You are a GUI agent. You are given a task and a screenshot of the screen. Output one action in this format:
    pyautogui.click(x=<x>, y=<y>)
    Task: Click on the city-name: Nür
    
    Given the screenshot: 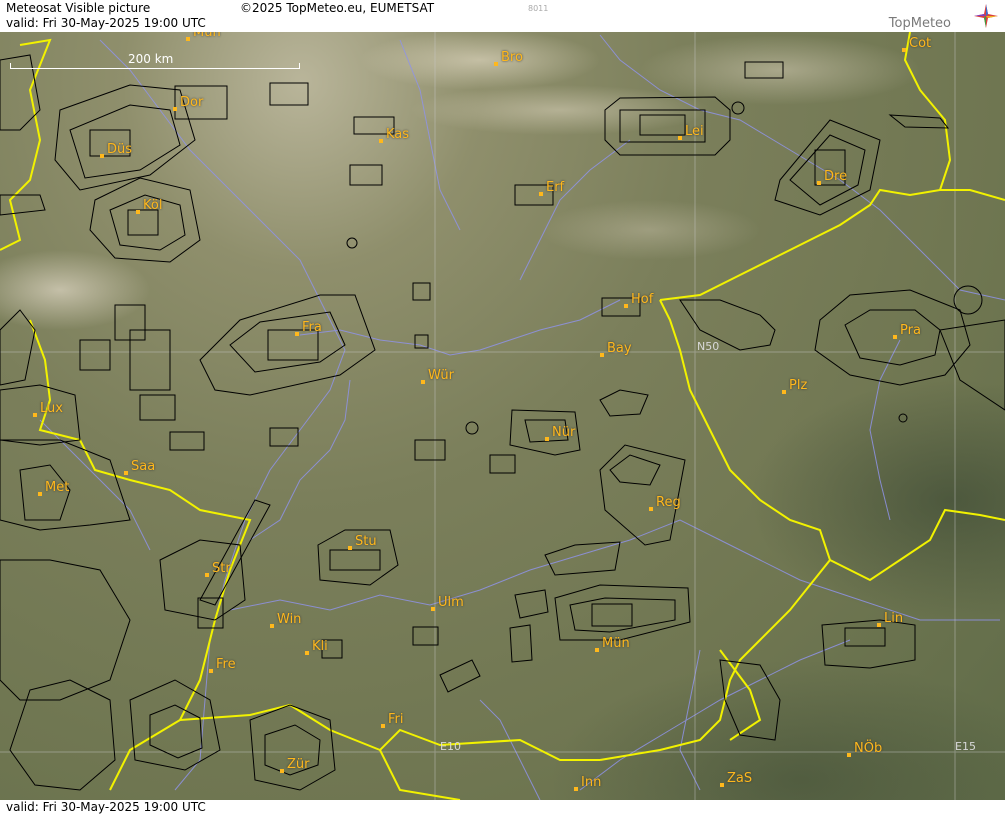 What is the action you would take?
    pyautogui.click(x=564, y=432)
    